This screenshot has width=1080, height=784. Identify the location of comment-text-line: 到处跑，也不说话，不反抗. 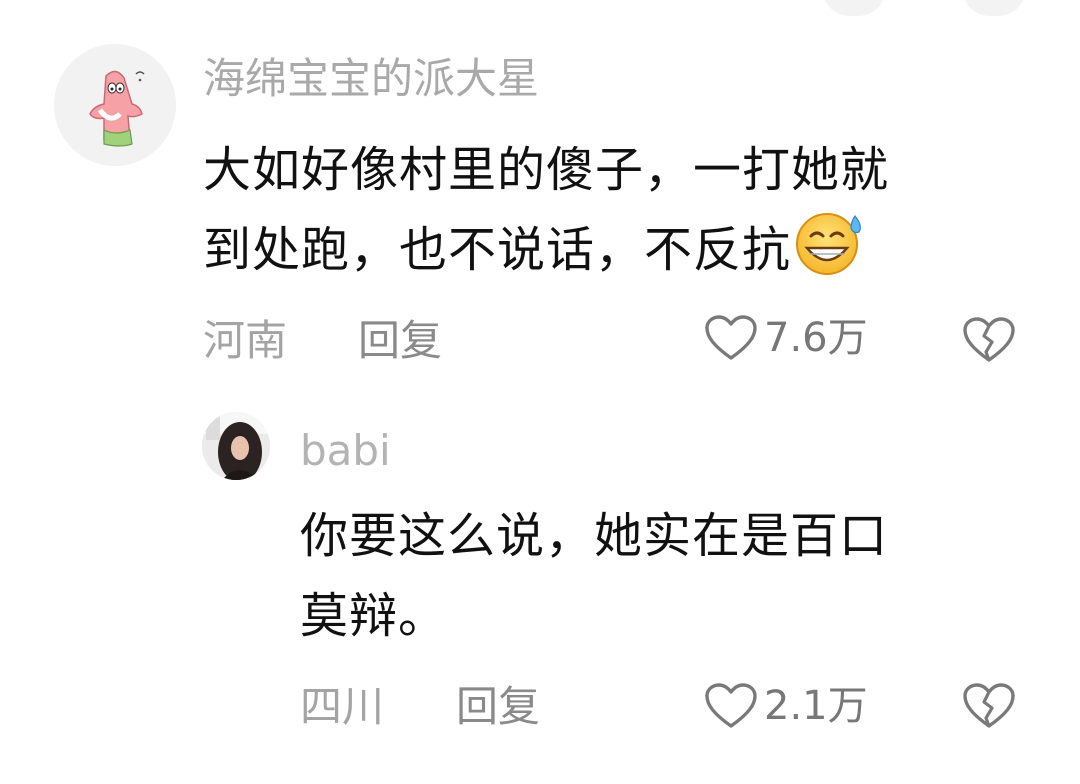
(546, 250).